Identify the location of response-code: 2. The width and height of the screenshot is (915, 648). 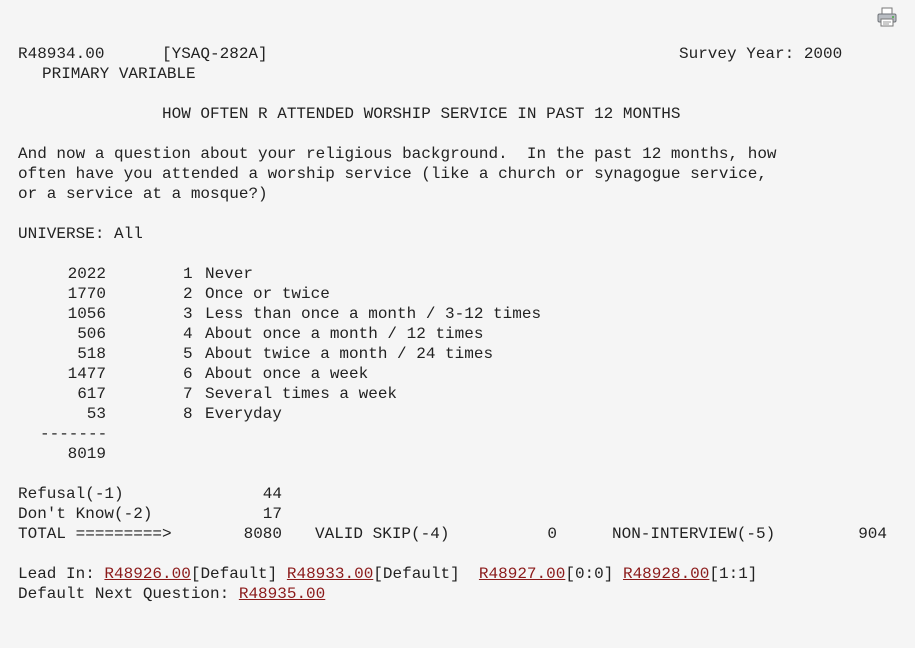
(188, 294).